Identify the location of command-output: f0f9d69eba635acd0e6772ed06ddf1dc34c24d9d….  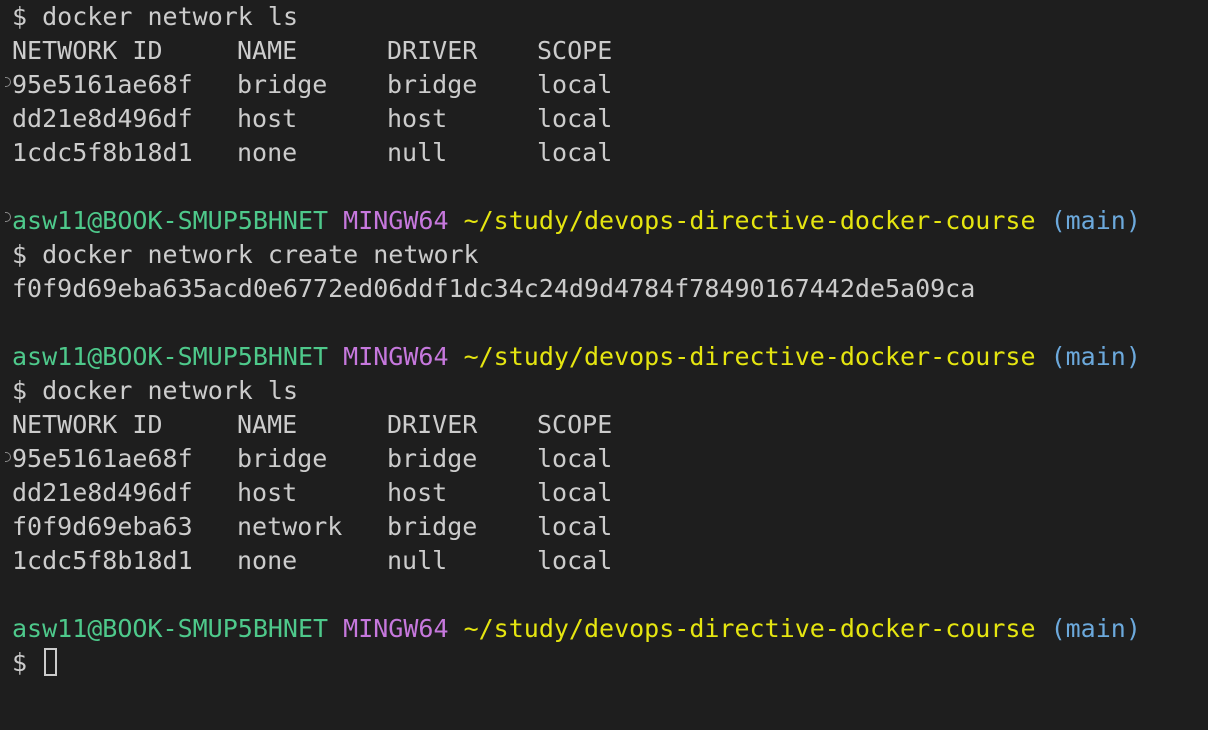
(494, 288).